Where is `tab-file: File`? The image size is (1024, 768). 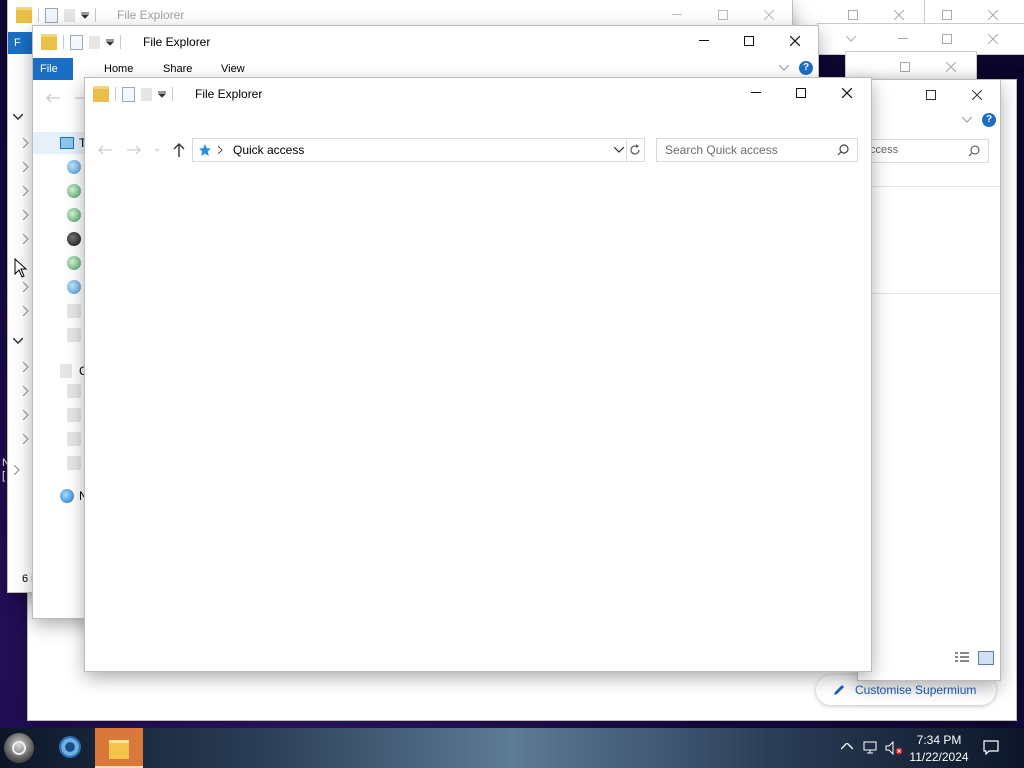
tab-file: File is located at coordinates (53, 69).